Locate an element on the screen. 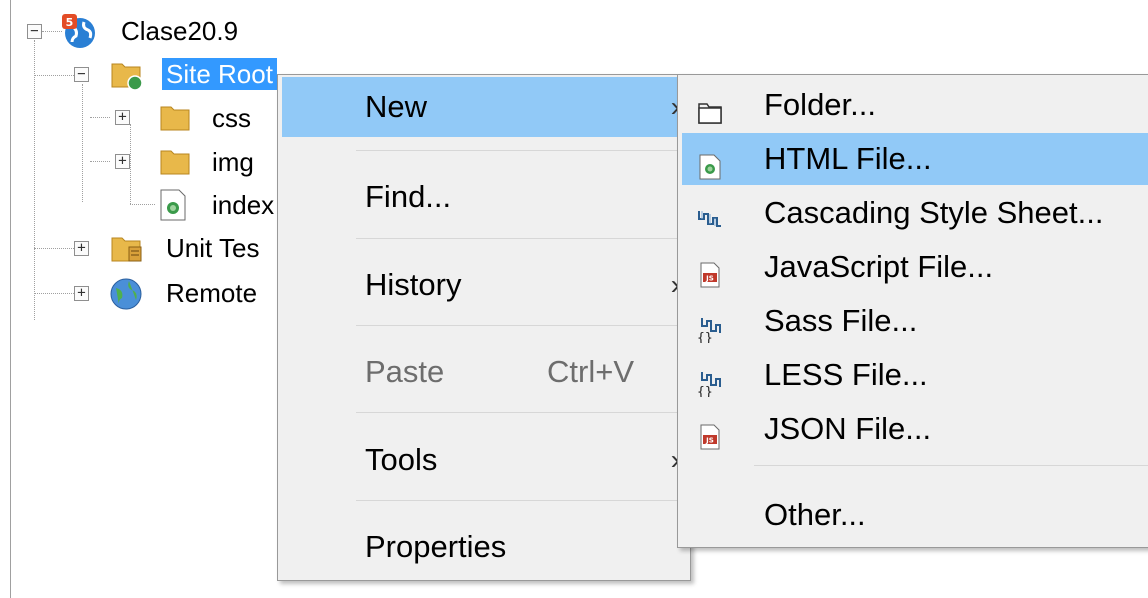 This screenshot has height=598, width=1148. menu-item-label: New is located at coordinates (396, 106).